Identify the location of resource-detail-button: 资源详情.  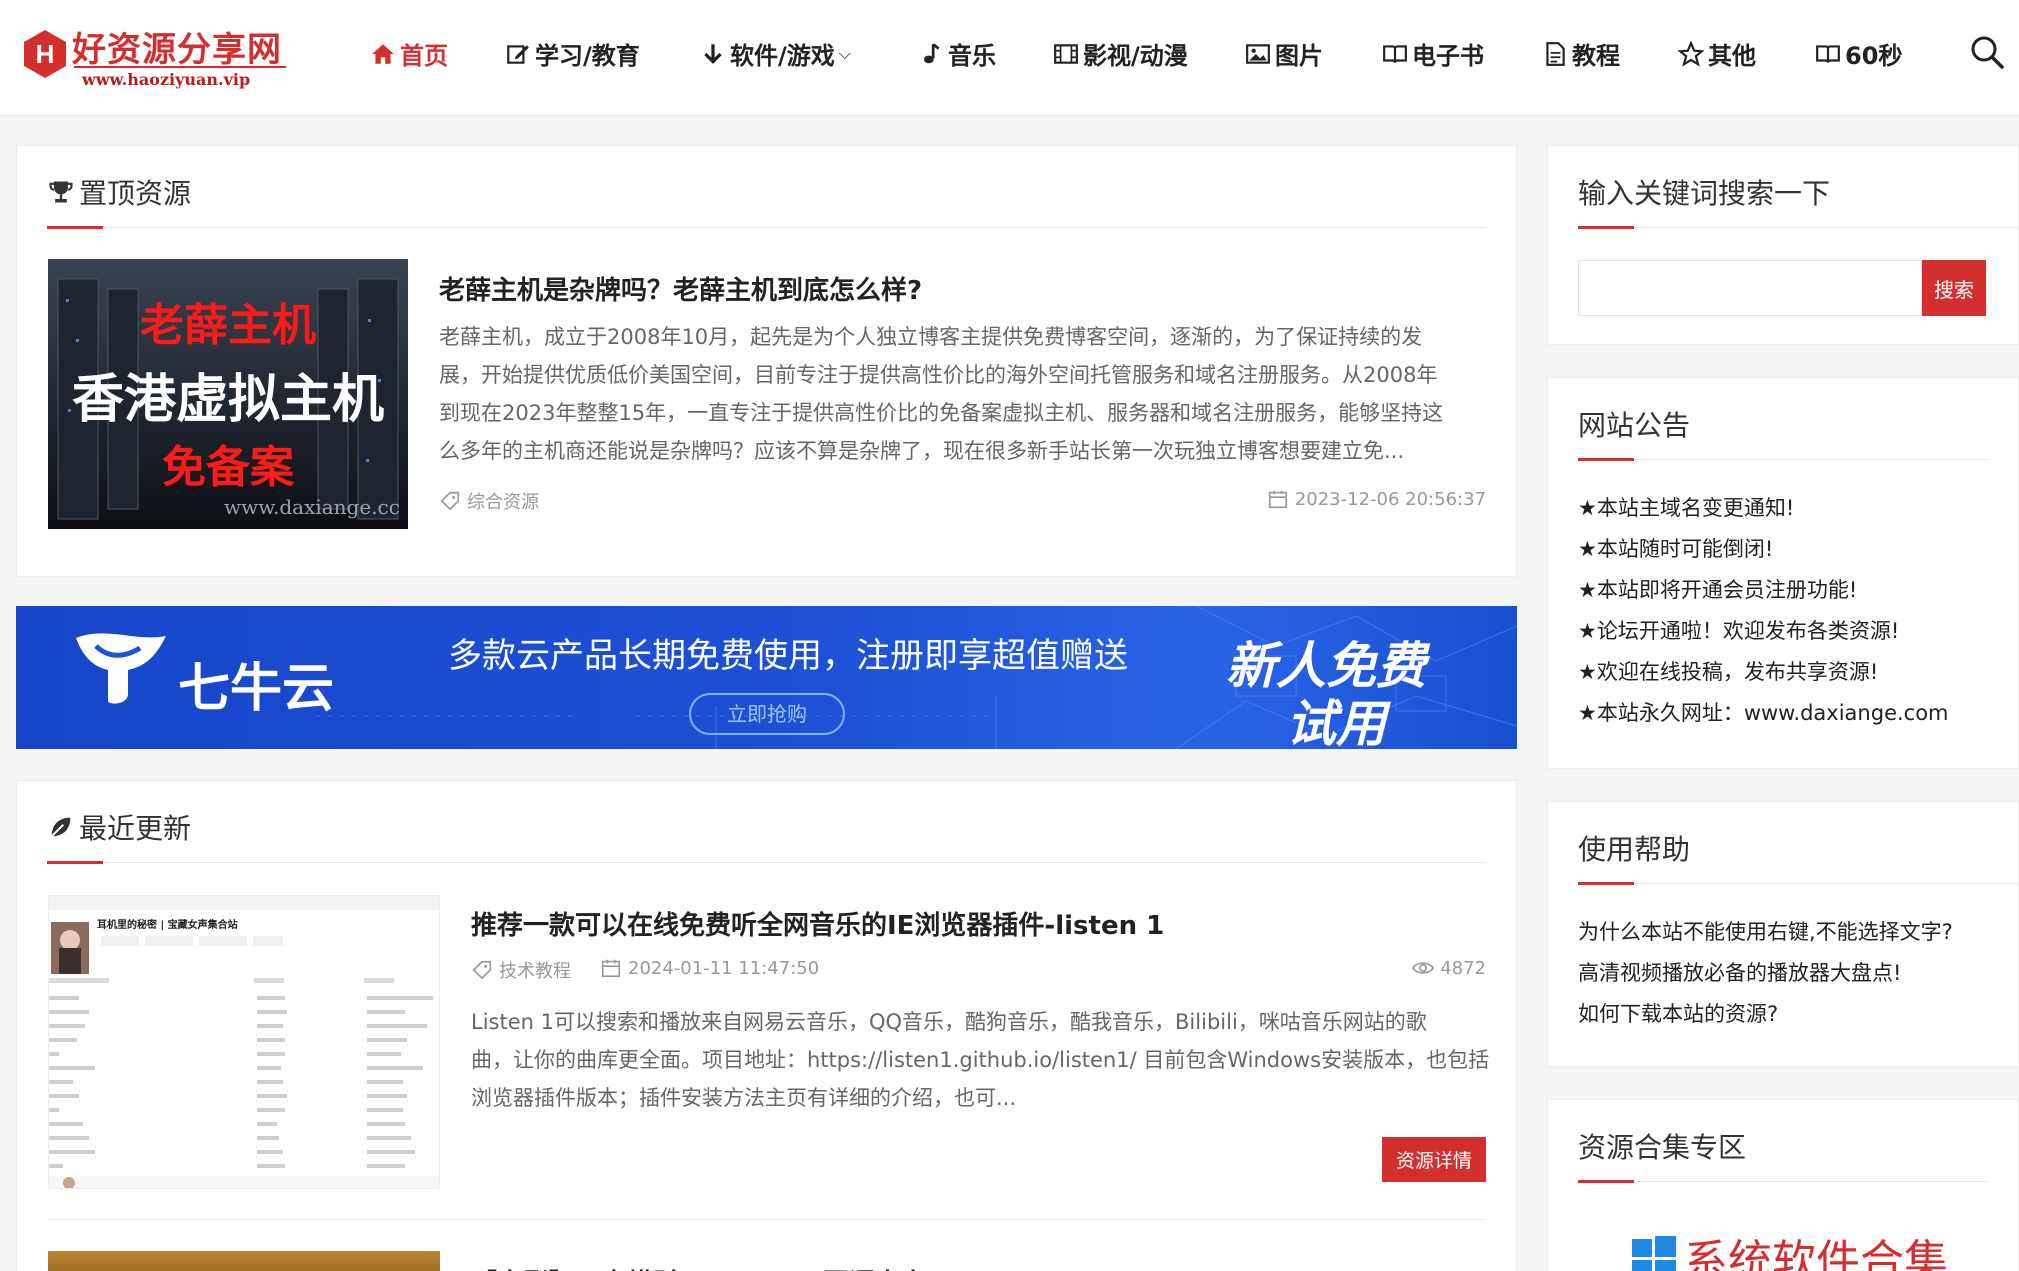
(1433, 1159).